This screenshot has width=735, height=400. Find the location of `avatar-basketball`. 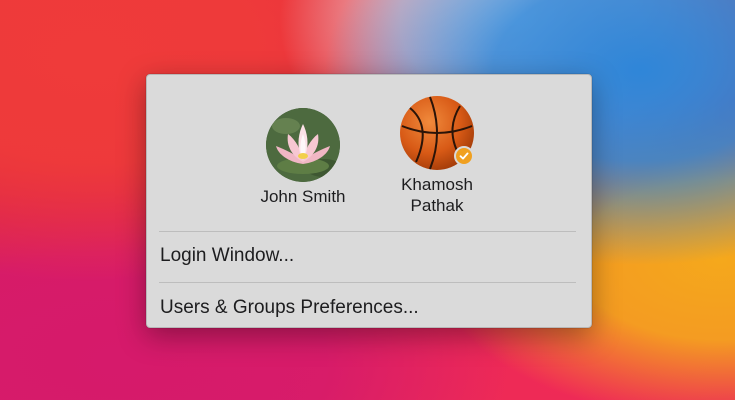

avatar-basketball is located at coordinates (437, 133).